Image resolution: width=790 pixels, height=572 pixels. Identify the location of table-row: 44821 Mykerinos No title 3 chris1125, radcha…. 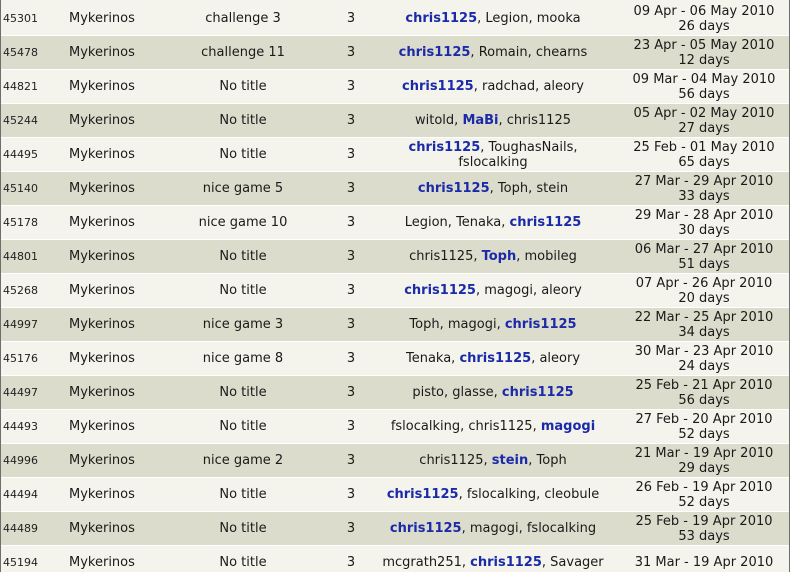
(395, 87).